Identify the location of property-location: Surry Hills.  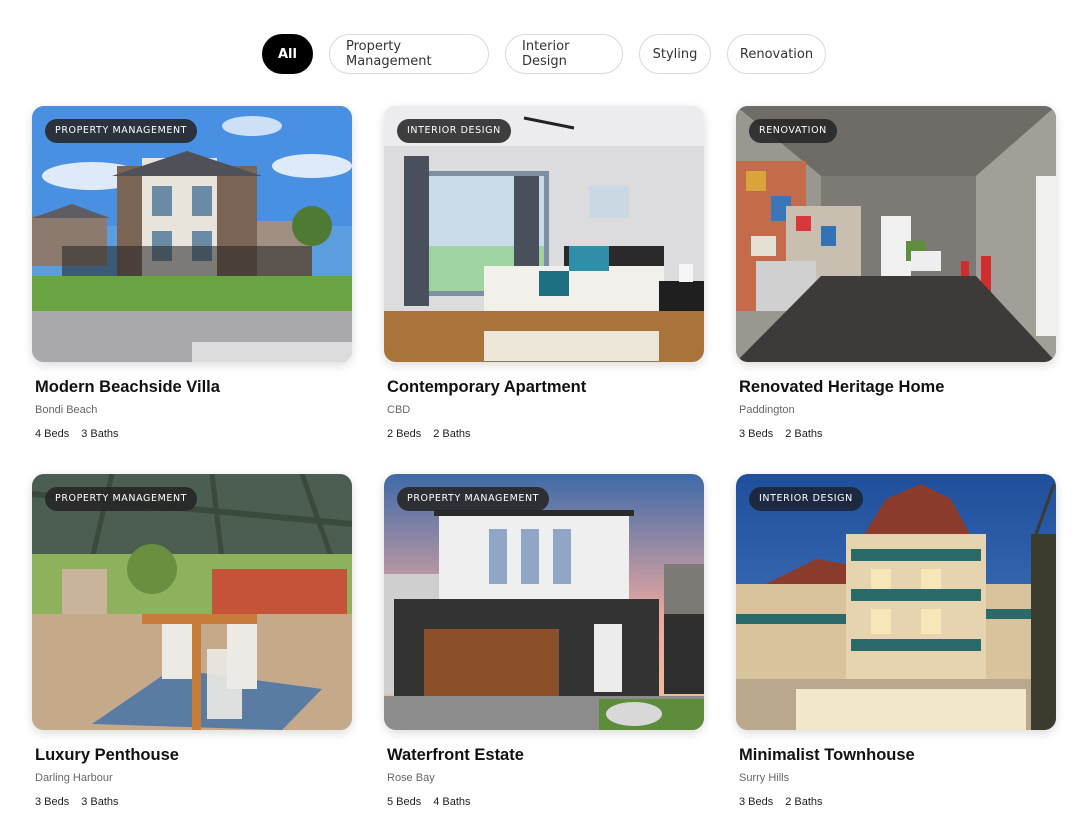
(764, 778).